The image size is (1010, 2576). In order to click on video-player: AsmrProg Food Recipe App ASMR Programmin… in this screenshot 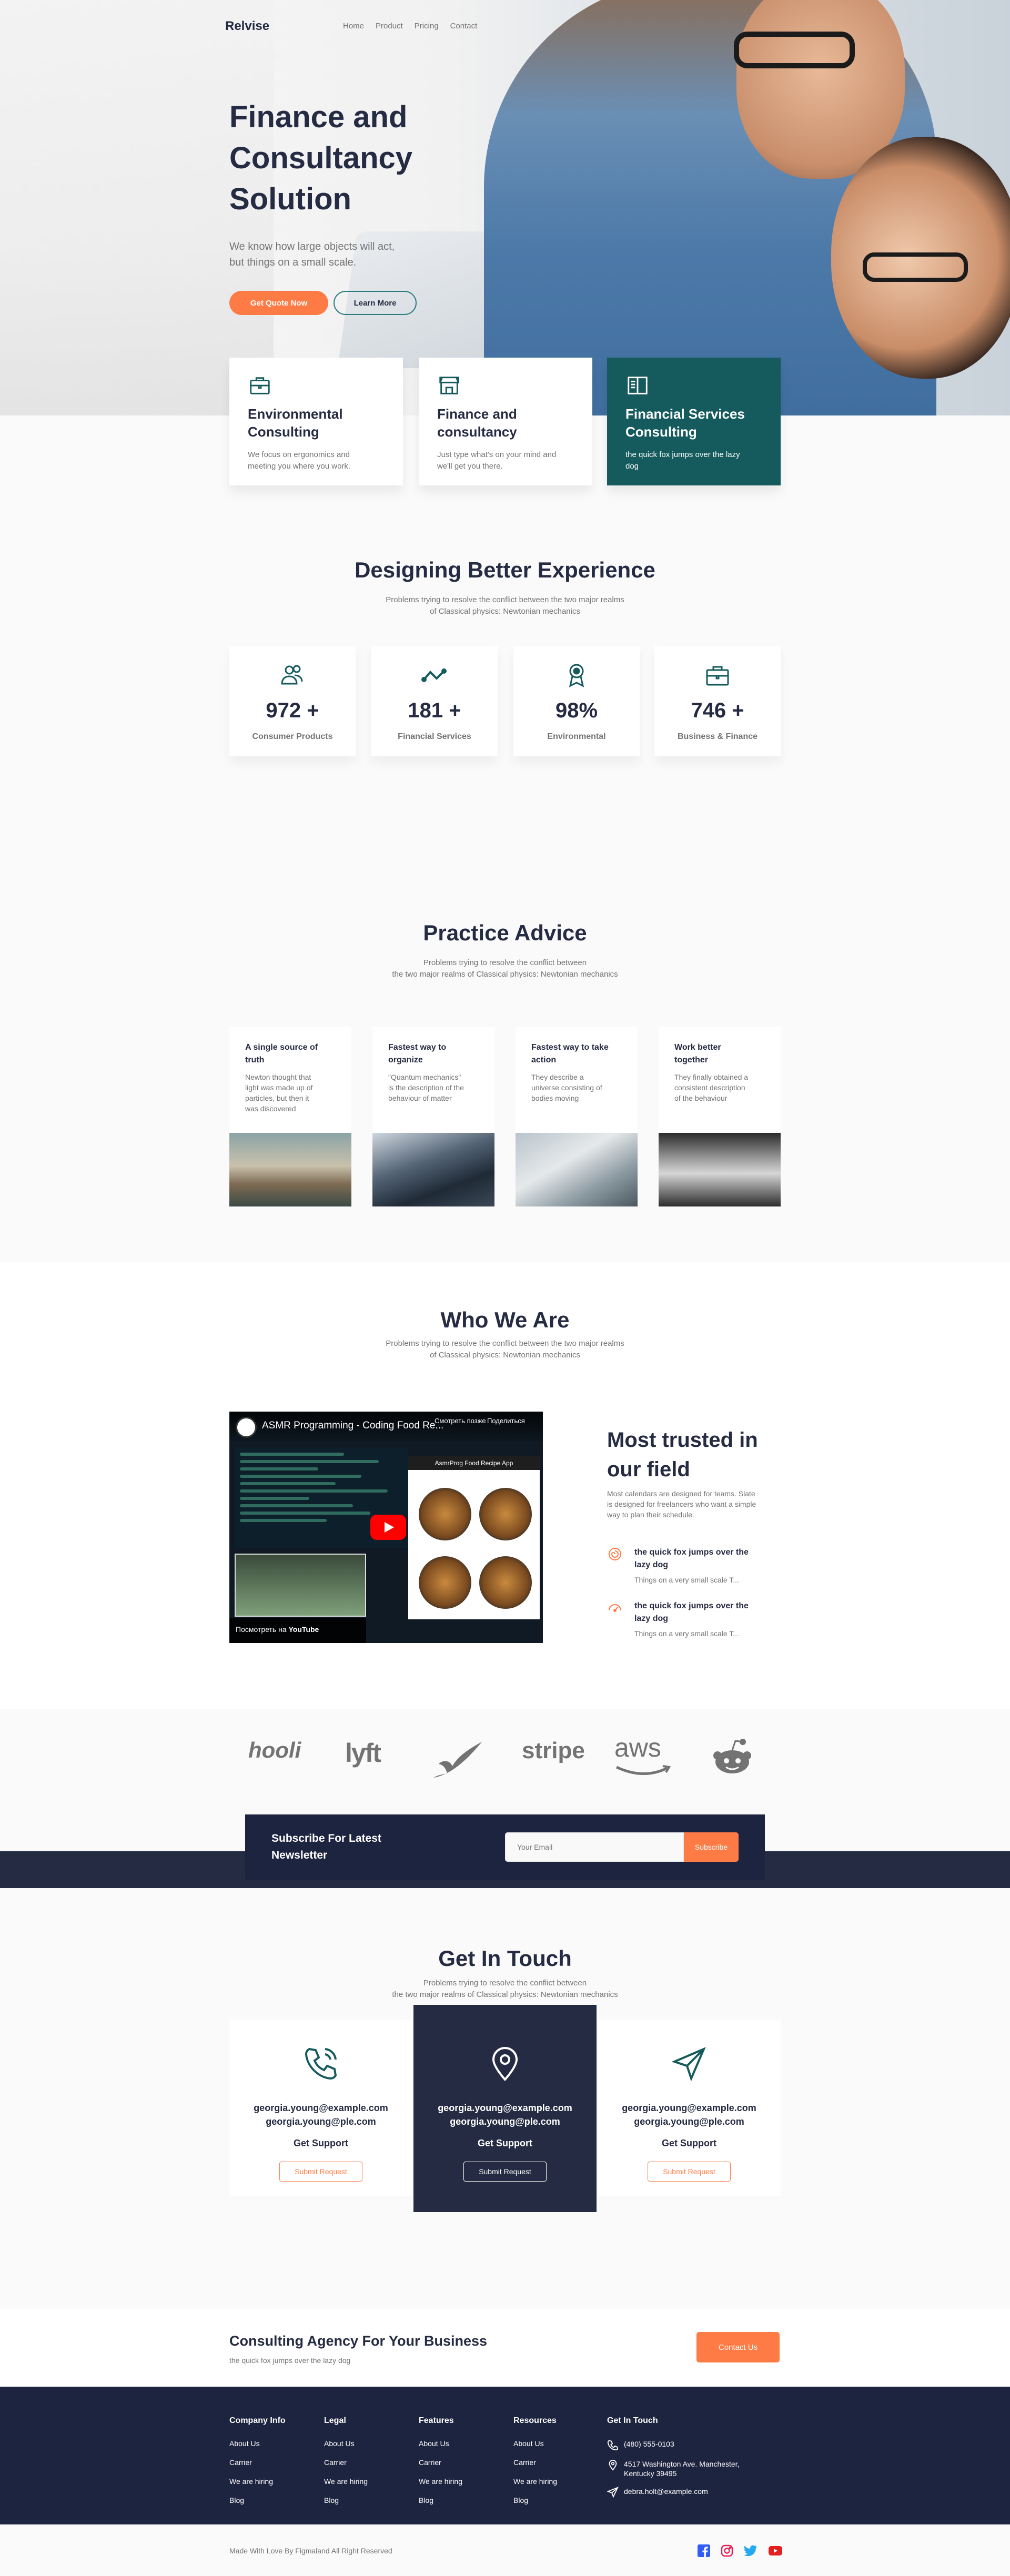, I will do `click(386, 1528)`.